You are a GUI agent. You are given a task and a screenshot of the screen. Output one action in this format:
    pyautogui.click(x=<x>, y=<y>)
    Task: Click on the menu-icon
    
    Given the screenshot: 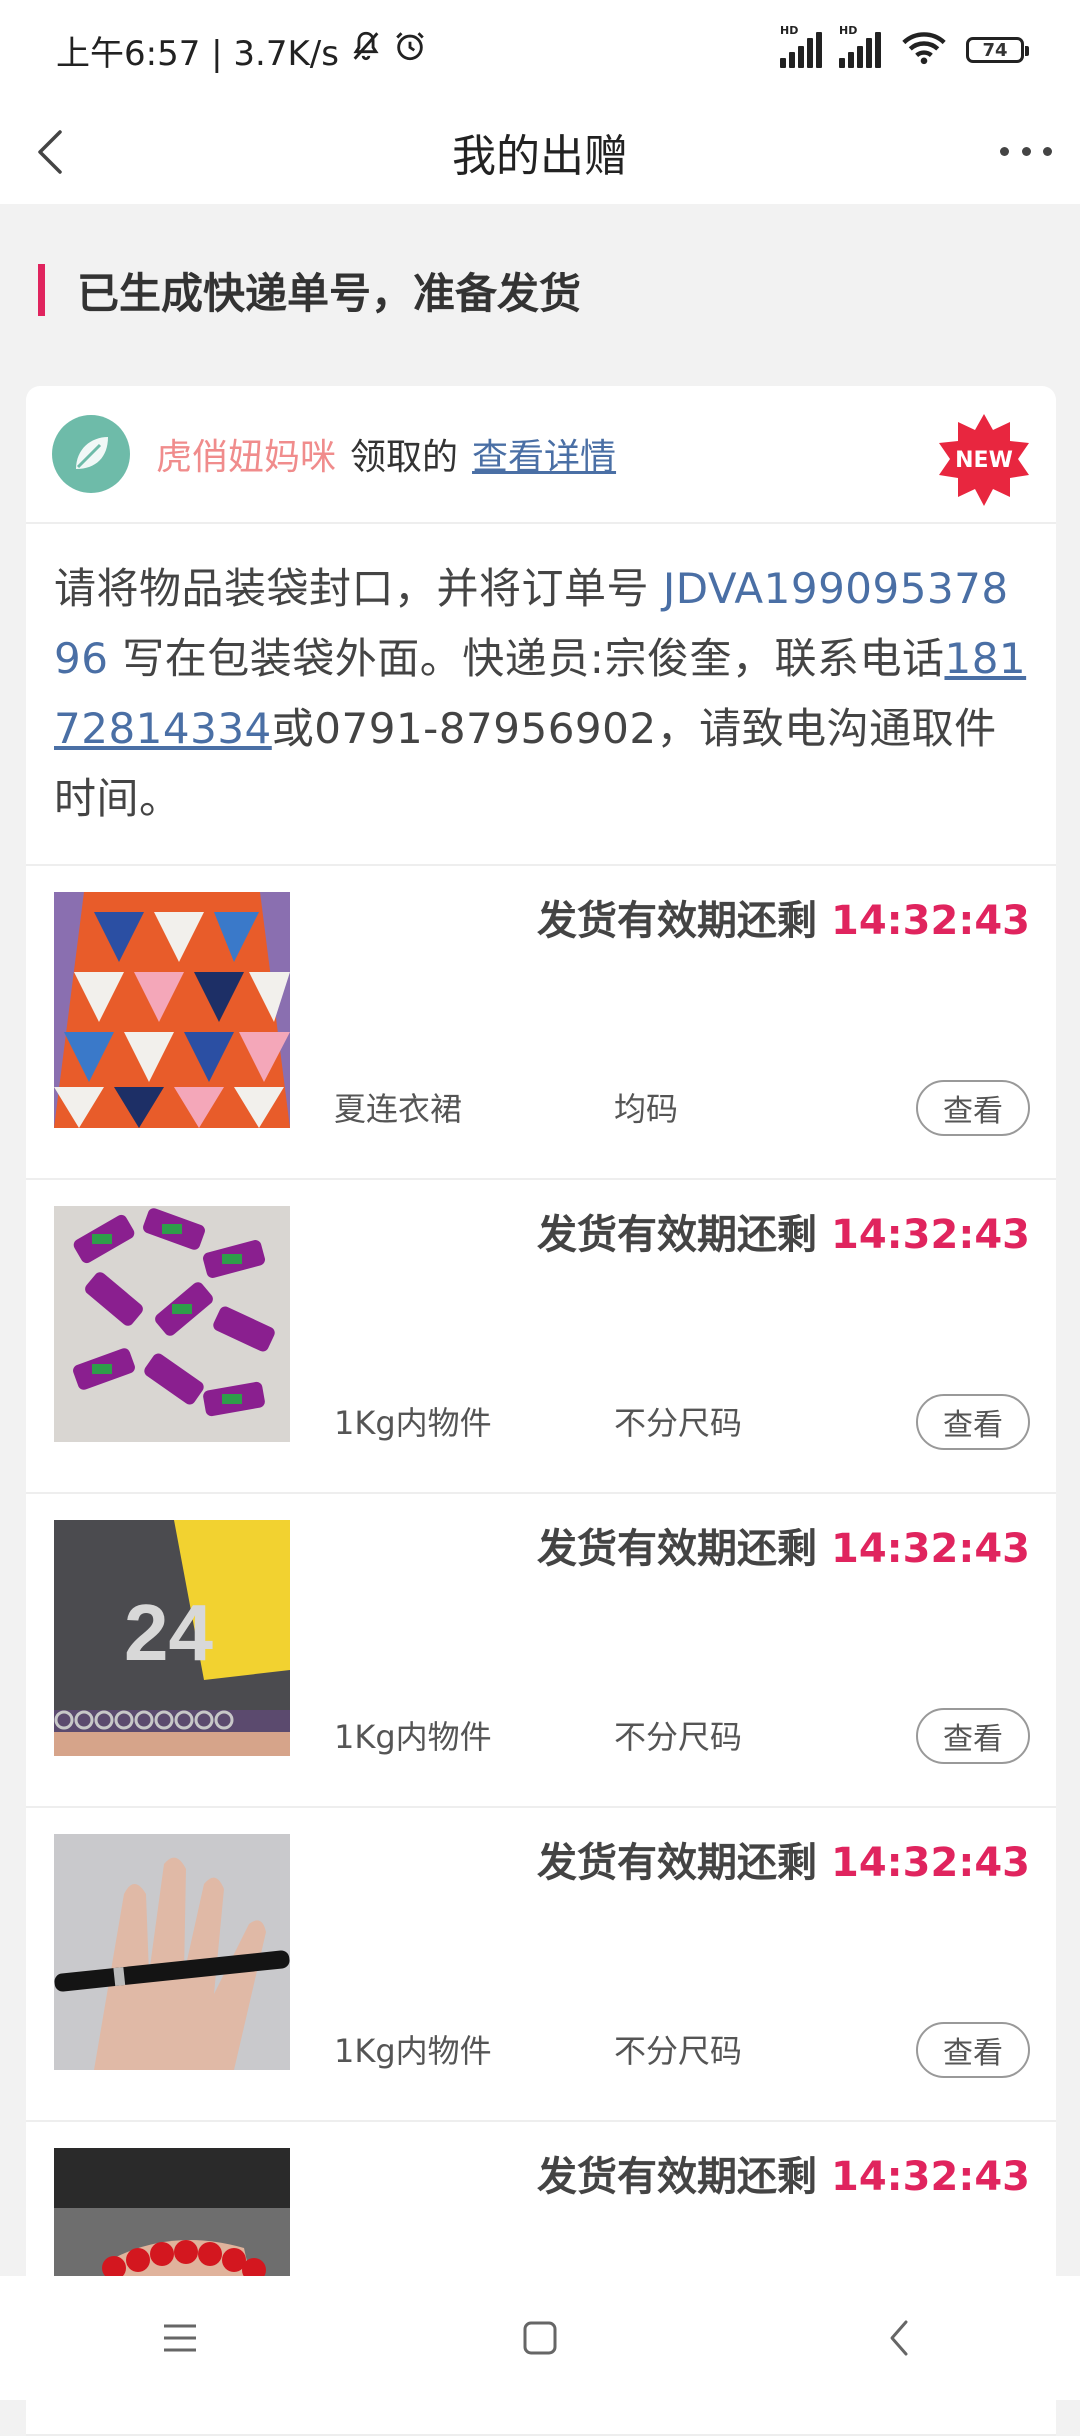 What is the action you would take?
    pyautogui.click(x=180, y=2338)
    